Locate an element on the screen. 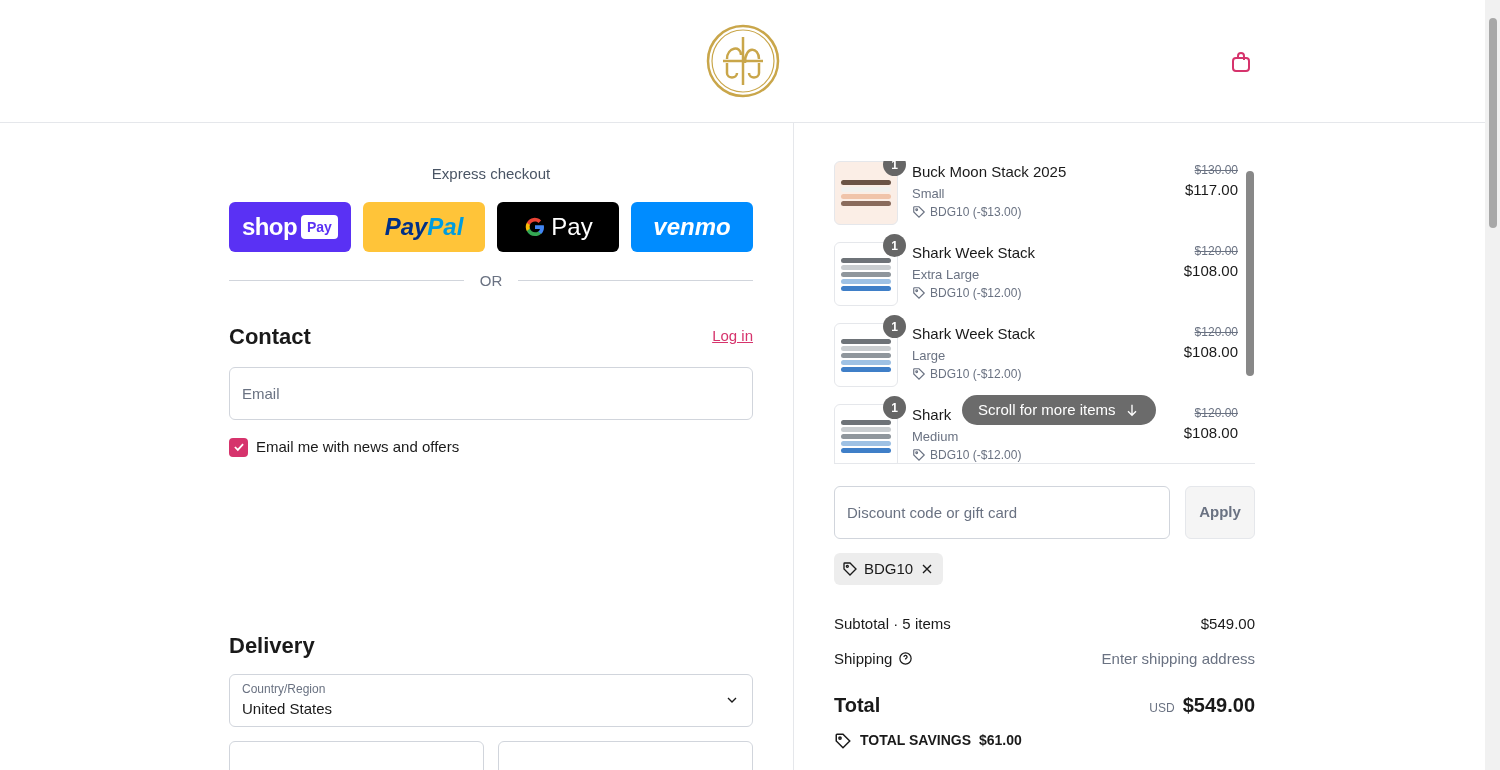  savings-value: $61.00 is located at coordinates (1000, 740).